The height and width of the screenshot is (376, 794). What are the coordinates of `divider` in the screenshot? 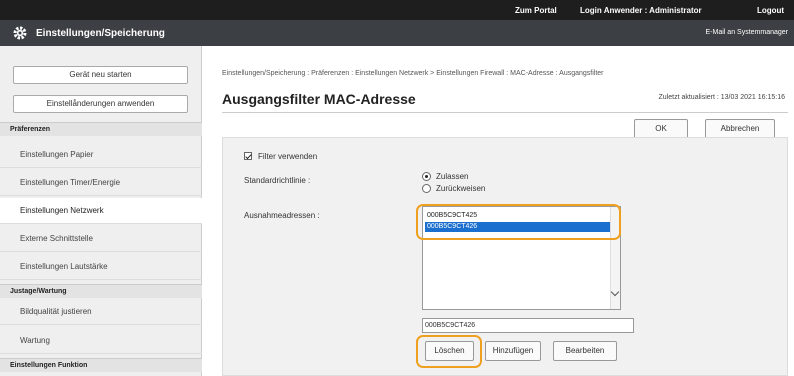 It's located at (505, 112).